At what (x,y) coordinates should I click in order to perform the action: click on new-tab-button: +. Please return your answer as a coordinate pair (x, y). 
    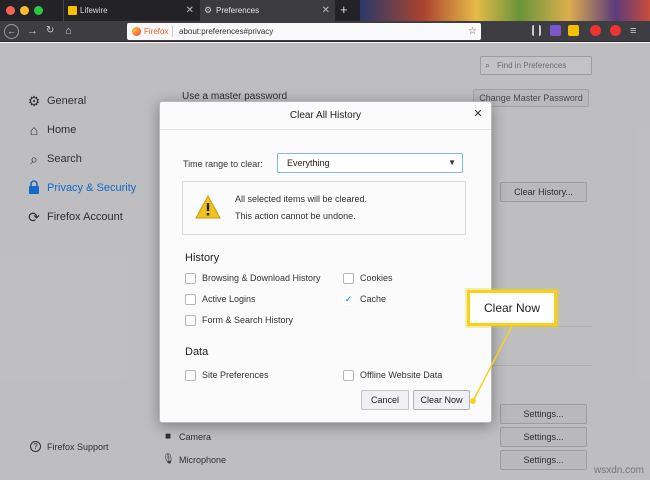
    Looking at the image, I should click on (344, 10).